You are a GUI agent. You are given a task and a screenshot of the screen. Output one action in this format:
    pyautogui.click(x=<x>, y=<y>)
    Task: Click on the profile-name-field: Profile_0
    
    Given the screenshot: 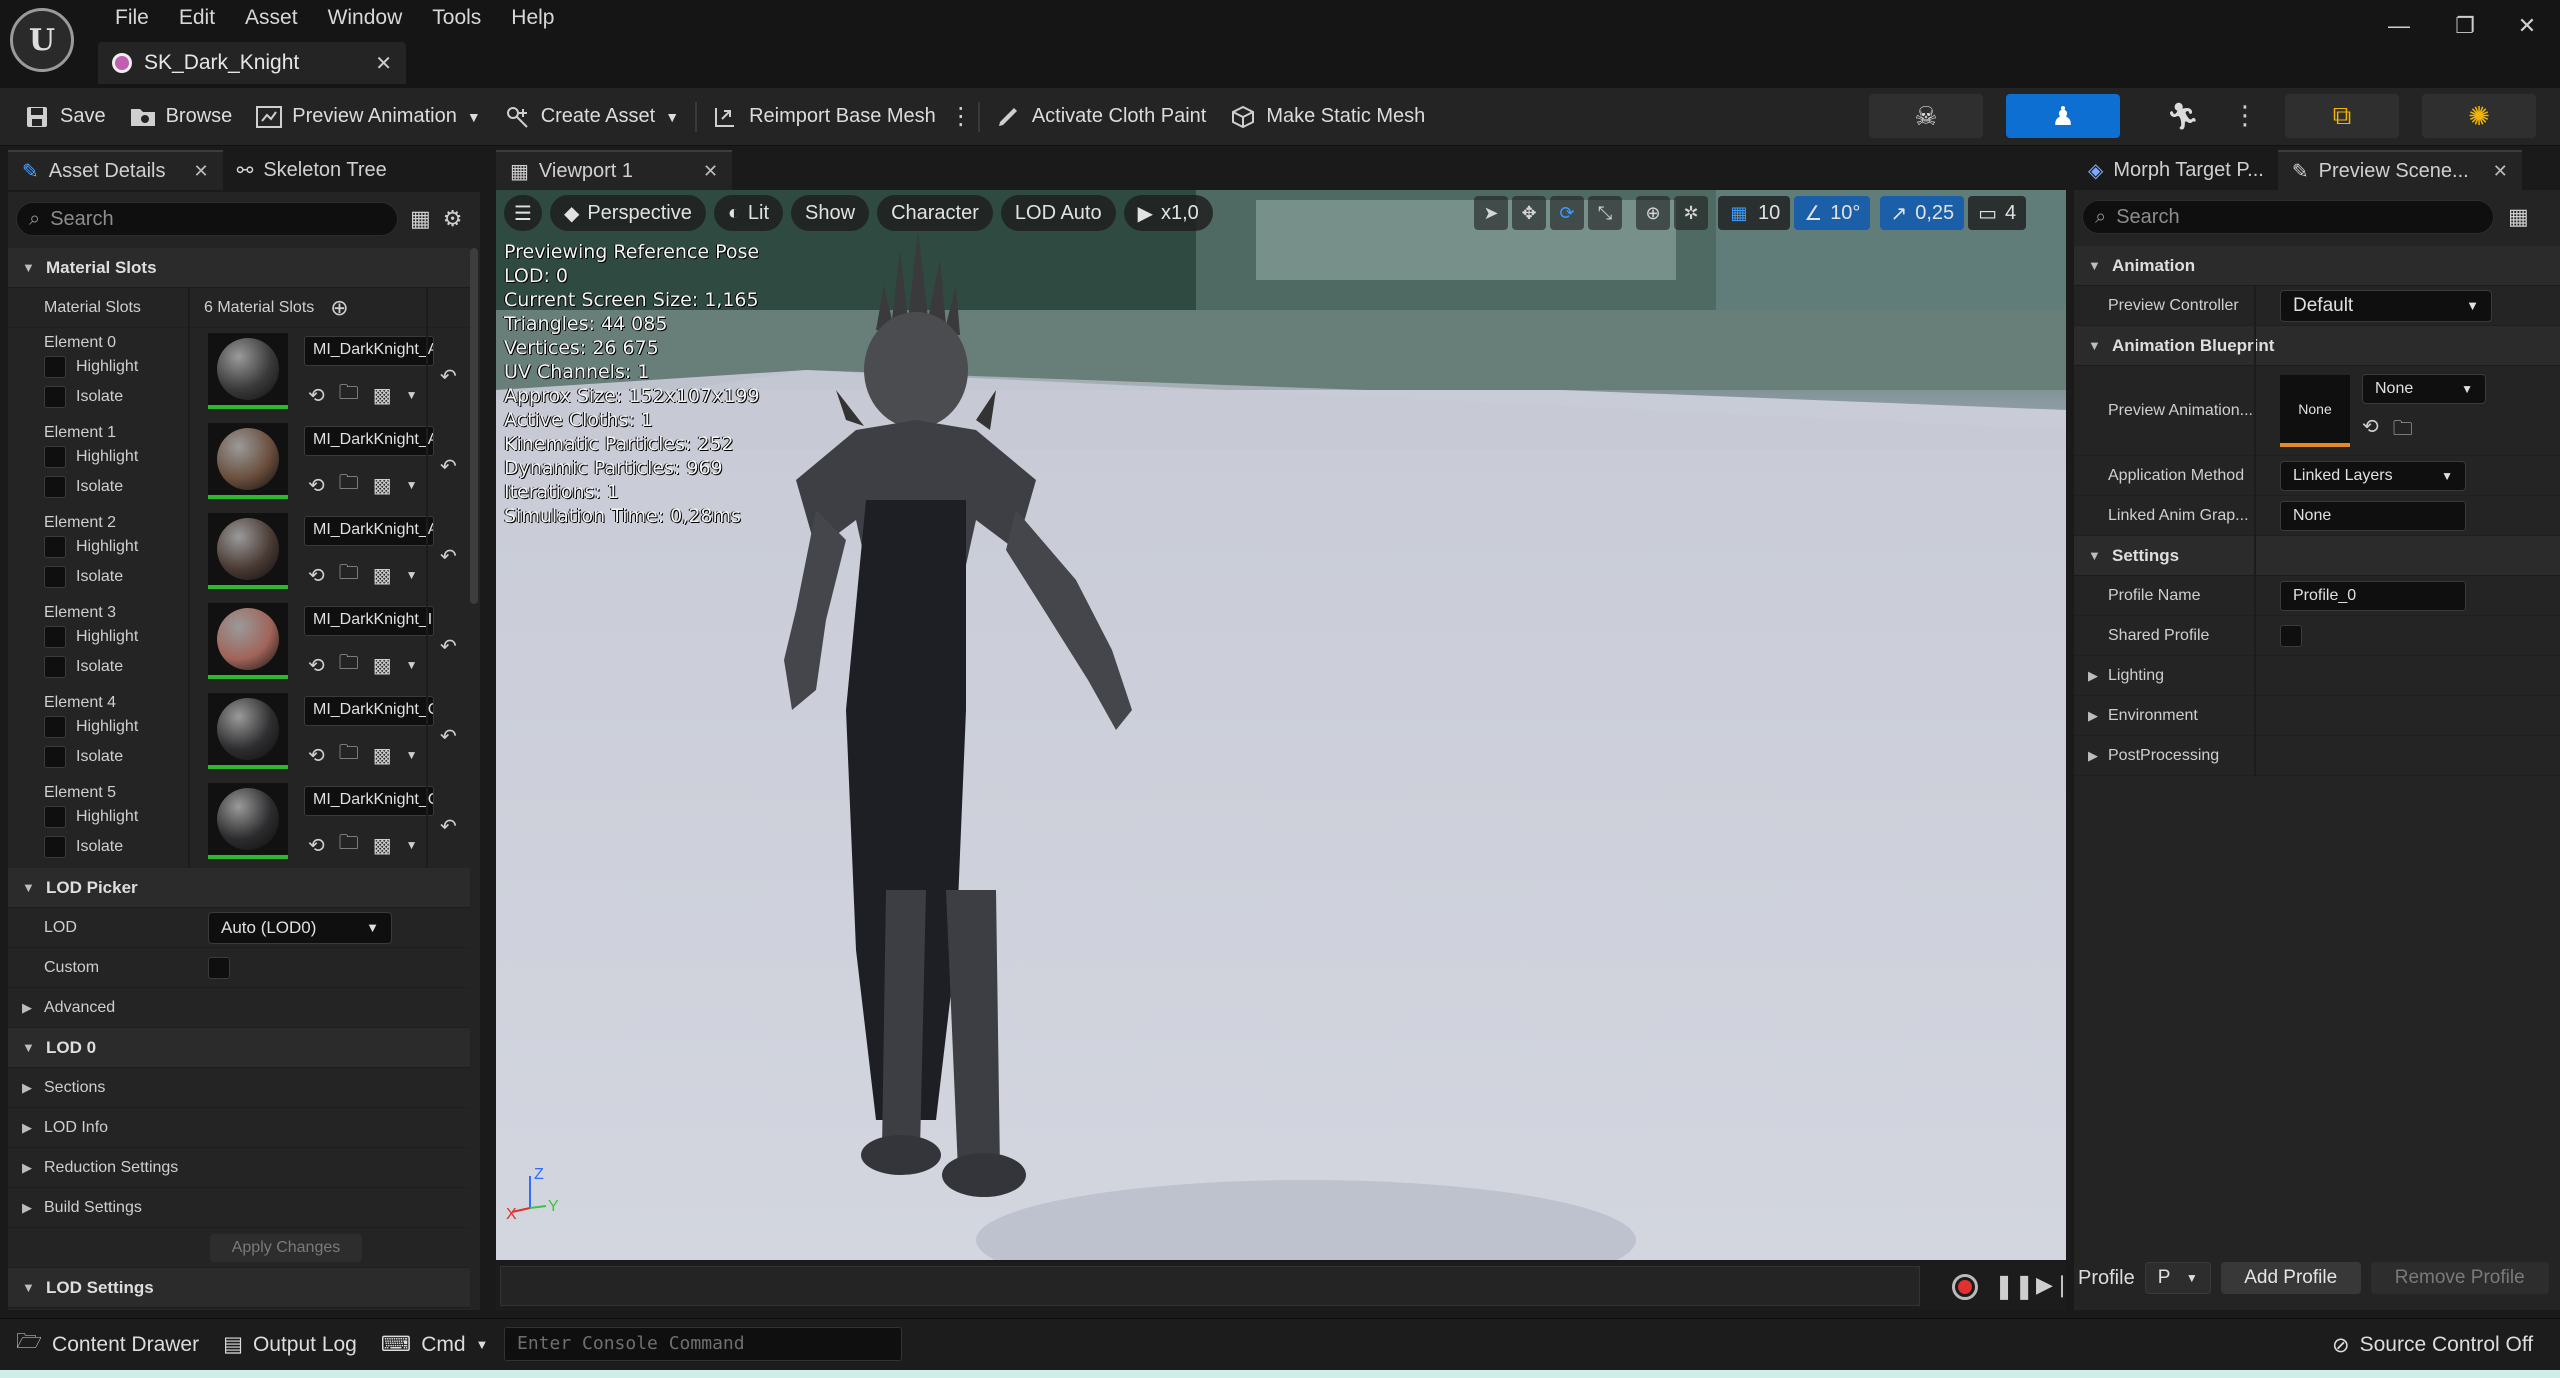 What is the action you would take?
    pyautogui.click(x=2373, y=595)
    